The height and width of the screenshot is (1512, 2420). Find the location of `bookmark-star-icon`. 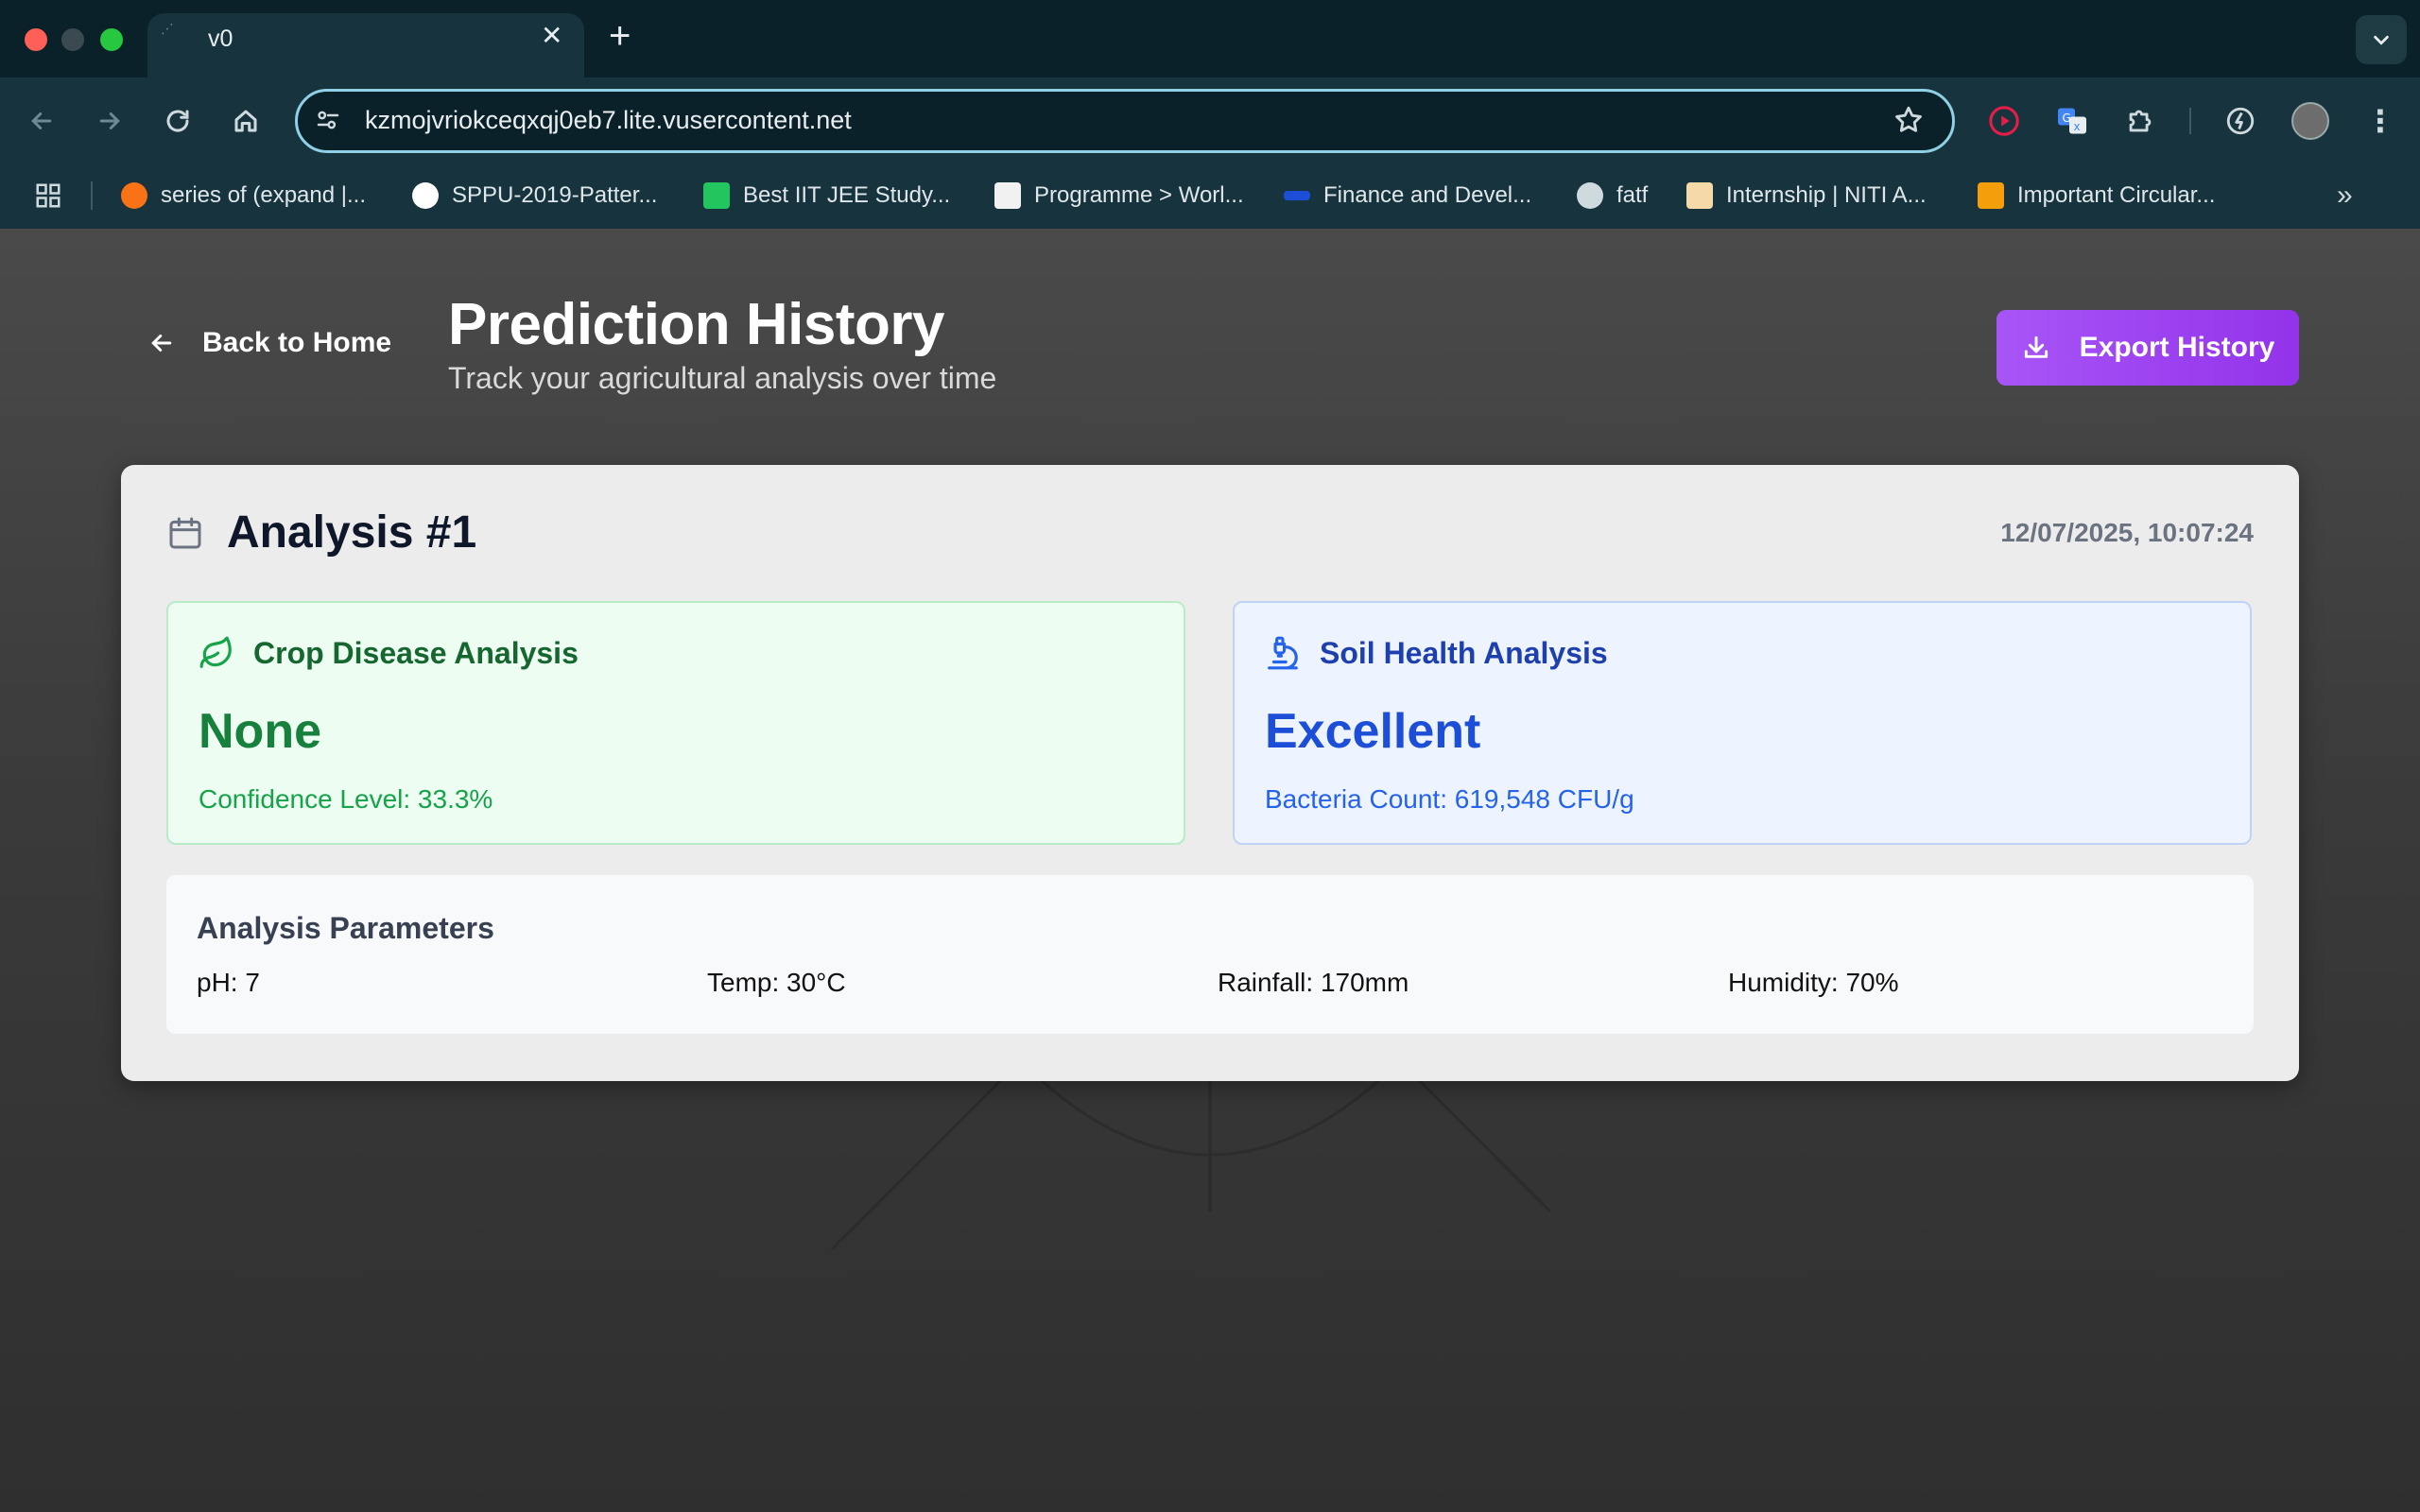

bookmark-star-icon is located at coordinates (1909, 122).